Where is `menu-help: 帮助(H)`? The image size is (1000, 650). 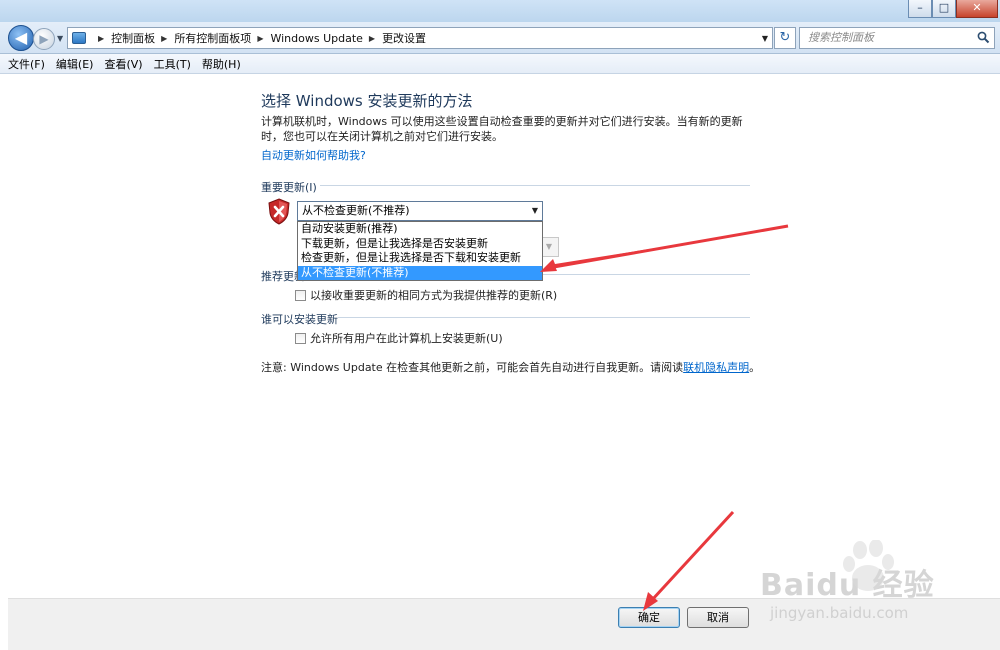
menu-help: 帮助(H) is located at coordinates (221, 64).